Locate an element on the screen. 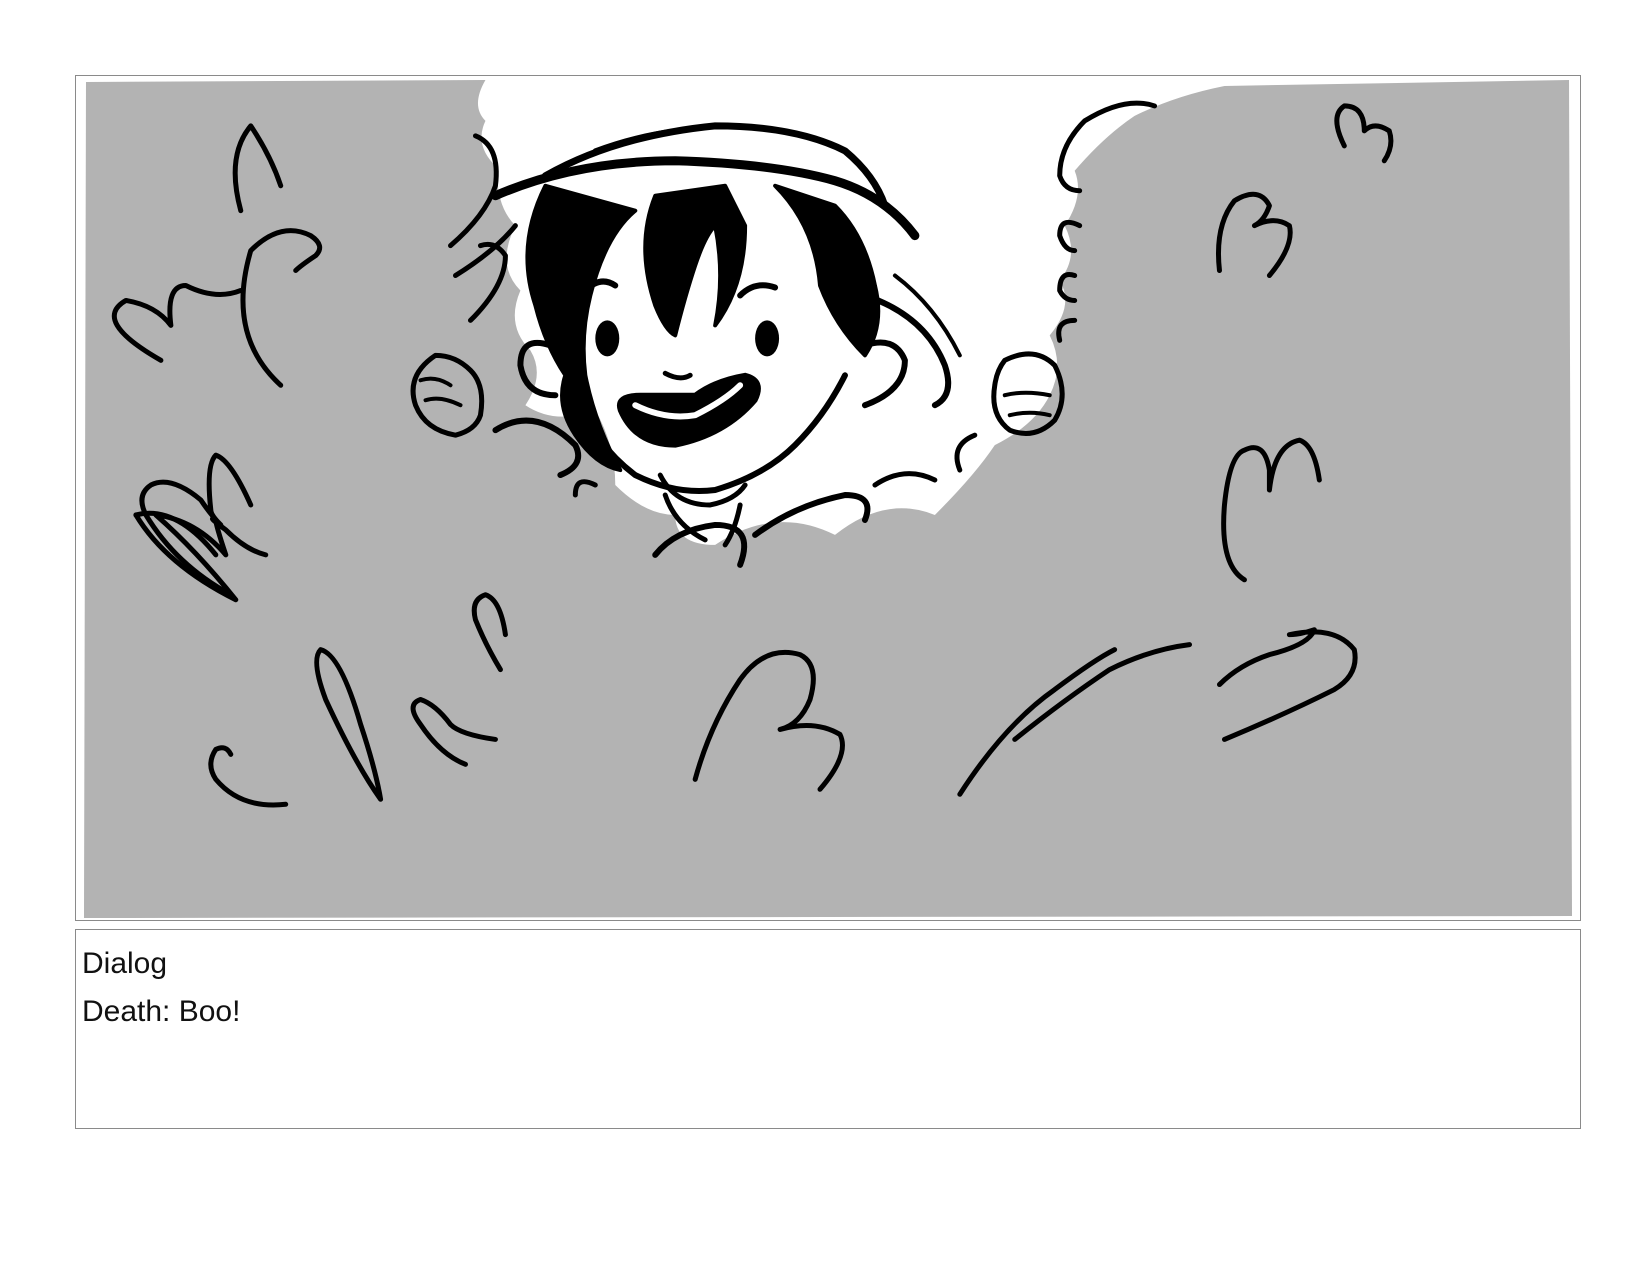 The width and height of the screenshot is (1650, 1275). notes-heading: Dialog is located at coordinates (125, 963).